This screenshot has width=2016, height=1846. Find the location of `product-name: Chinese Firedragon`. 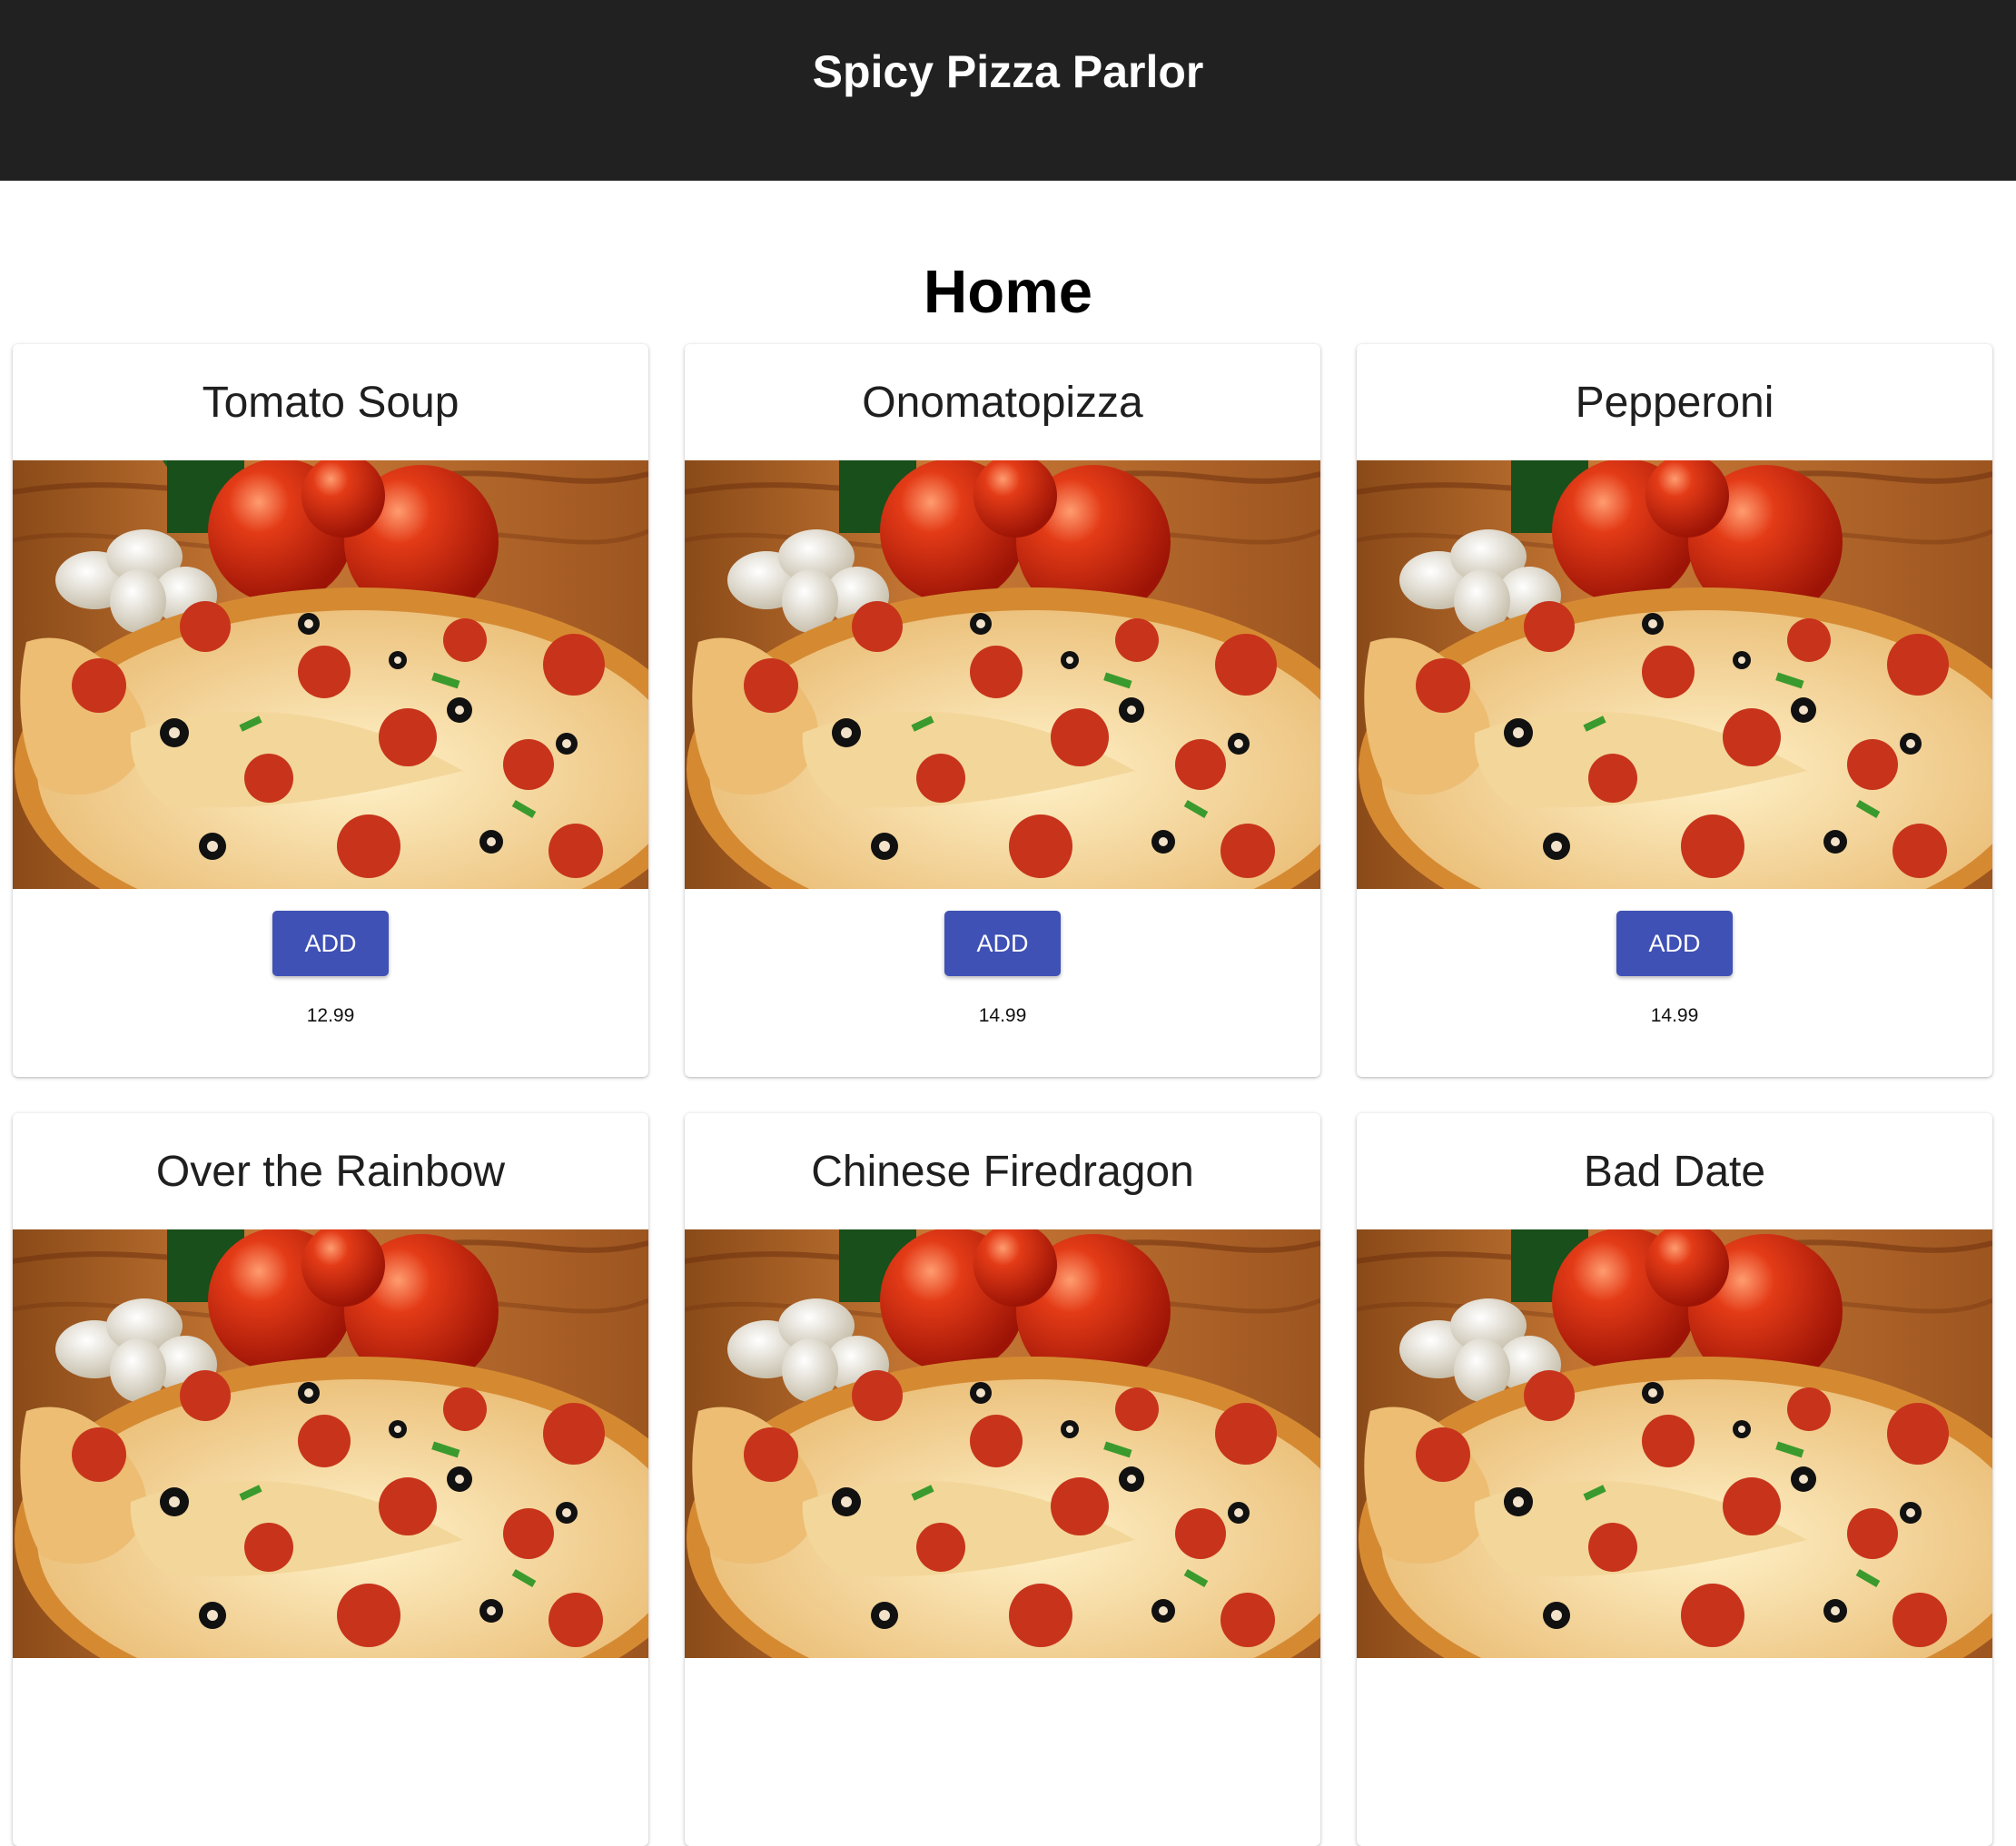

product-name: Chinese Firedragon is located at coordinates (1003, 1171).